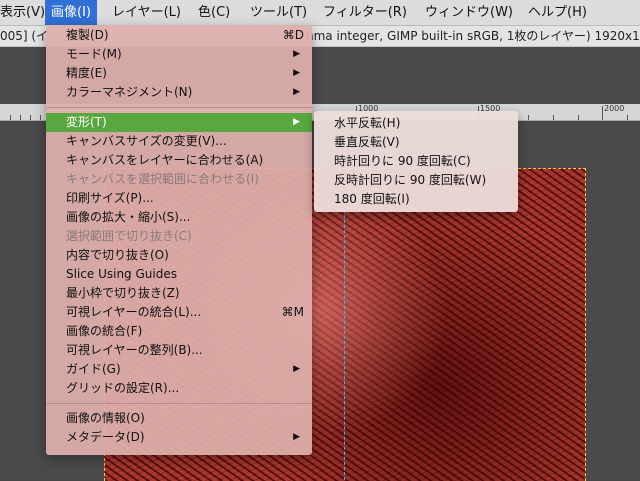 The image size is (640, 481). Describe the element at coordinates (614, 108) in the screenshot. I see `ruler-label-2000: 2000` at that location.